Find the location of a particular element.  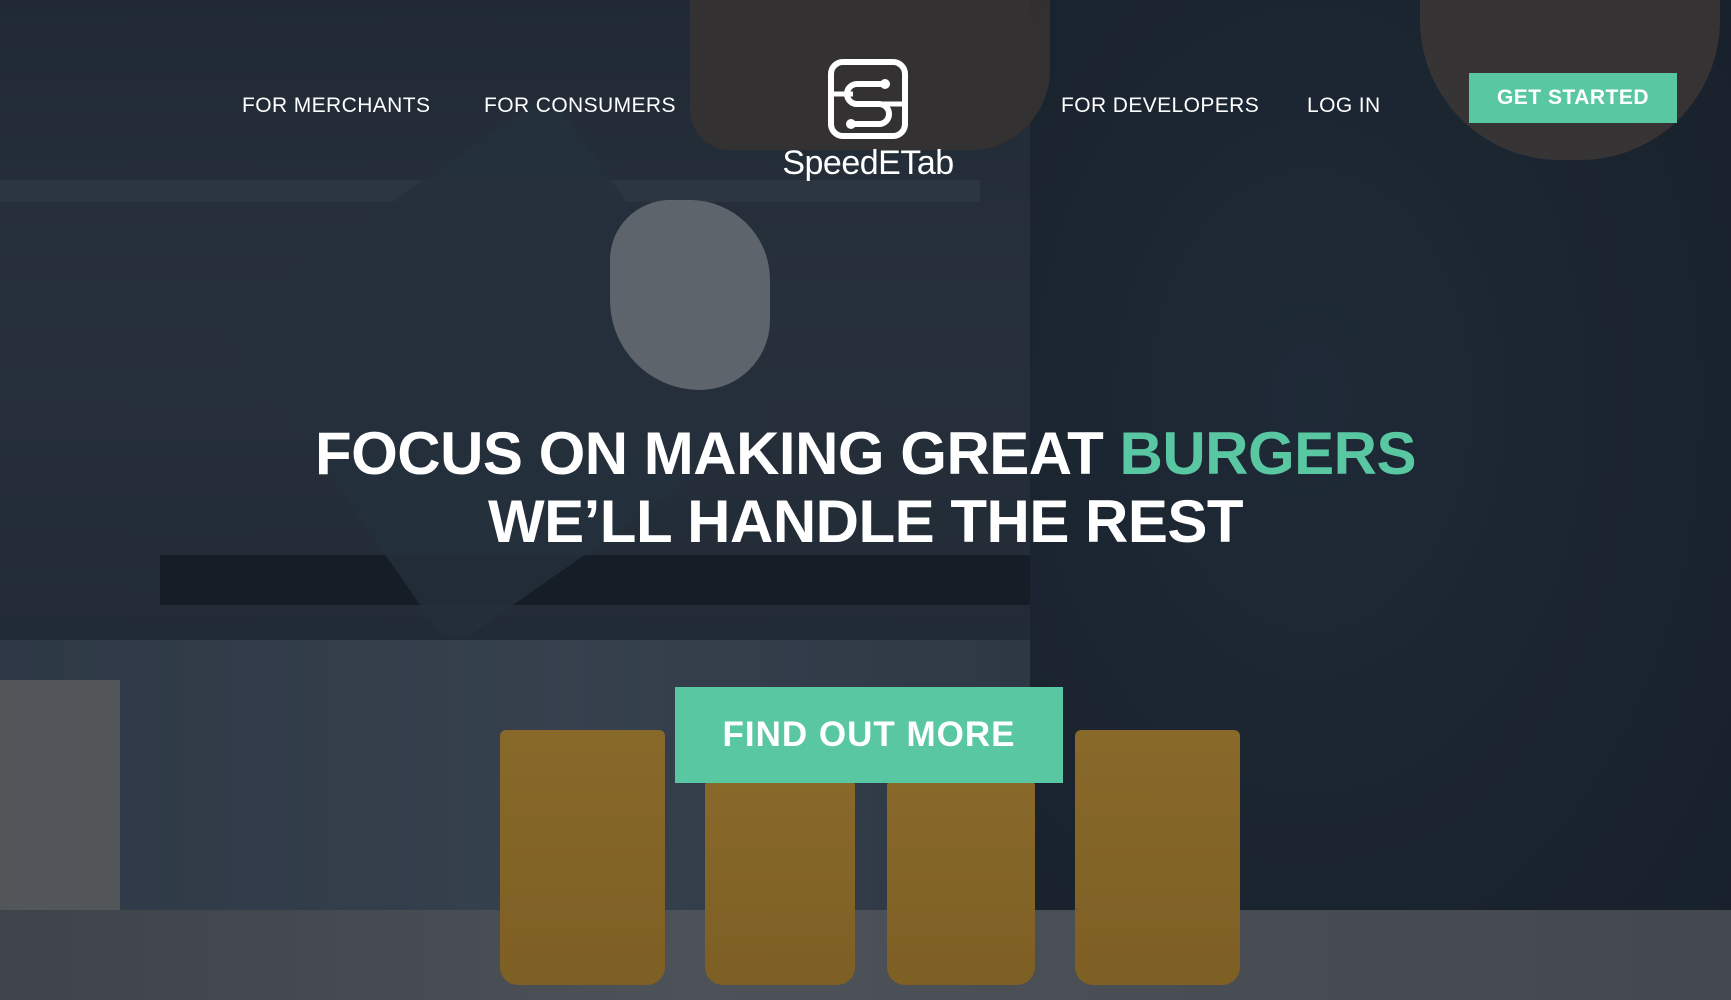

find-out-more-button: FIND OUT MORE is located at coordinates (869, 735).